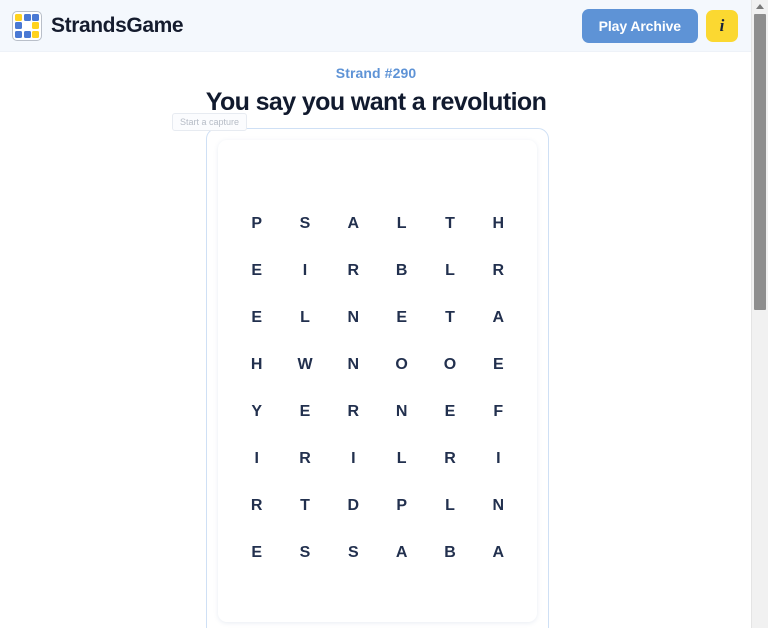 The image size is (768, 628). What do you see at coordinates (117, 25) in the screenshot?
I see `brand-name: StrandsGame` at bounding box center [117, 25].